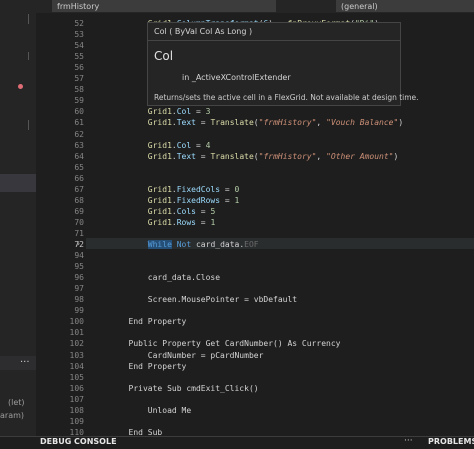  I want to click on line-number: 69, so click(79, 211).